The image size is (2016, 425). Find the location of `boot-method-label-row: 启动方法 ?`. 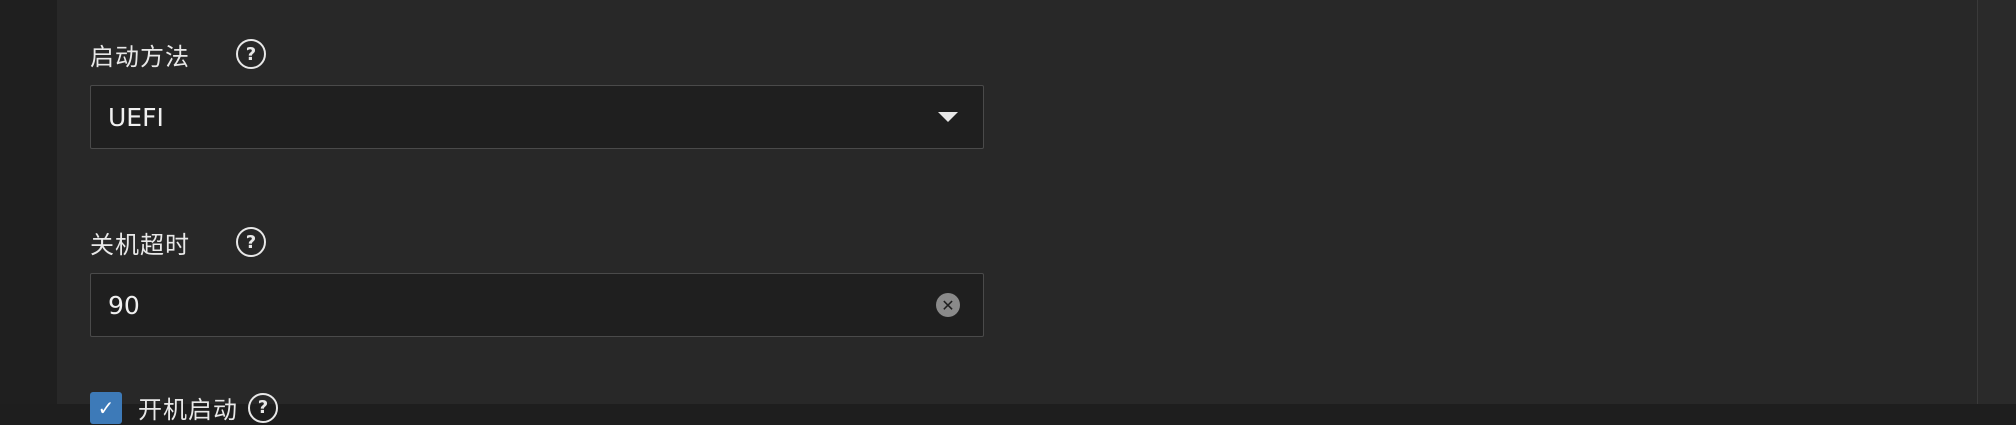

boot-method-label-row: 启动方法 ? is located at coordinates (178, 54).